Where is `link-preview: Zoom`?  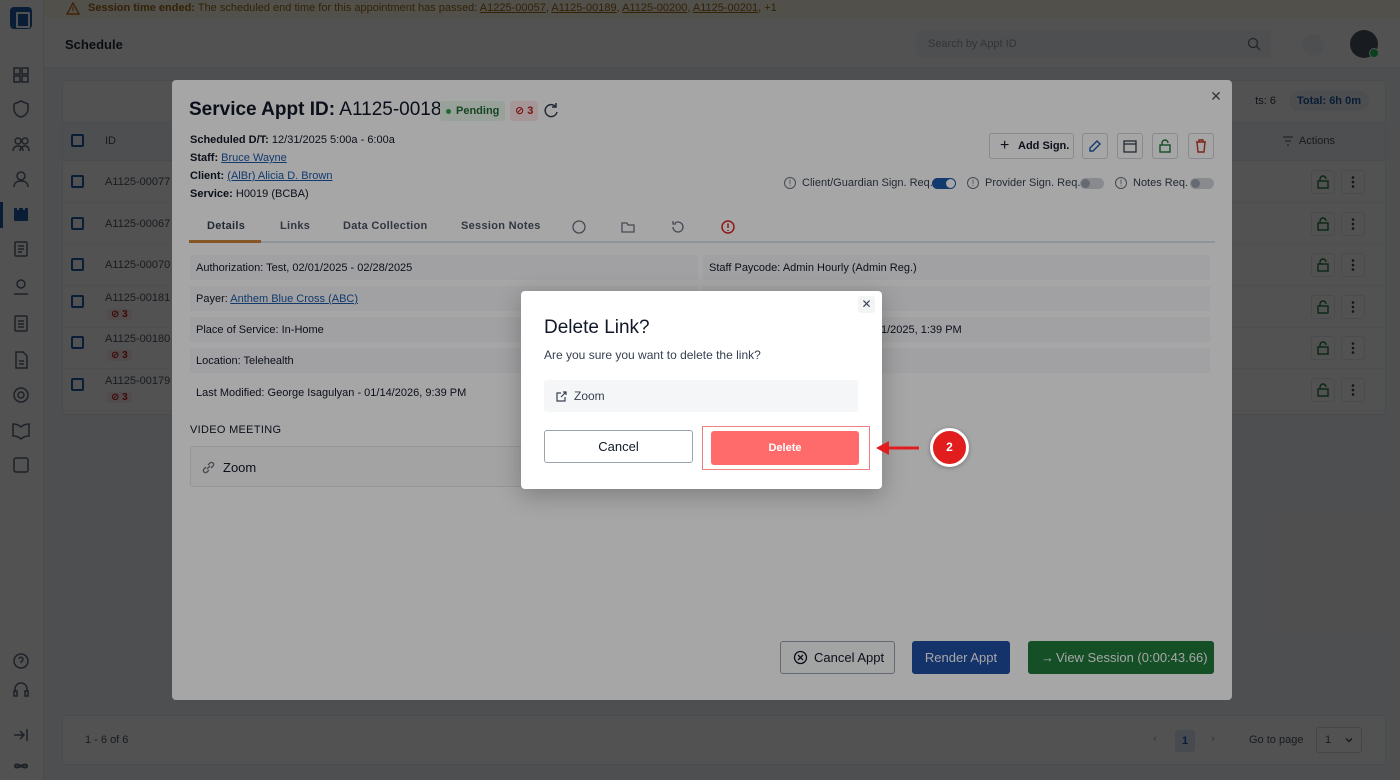 link-preview: Zoom is located at coordinates (701, 396).